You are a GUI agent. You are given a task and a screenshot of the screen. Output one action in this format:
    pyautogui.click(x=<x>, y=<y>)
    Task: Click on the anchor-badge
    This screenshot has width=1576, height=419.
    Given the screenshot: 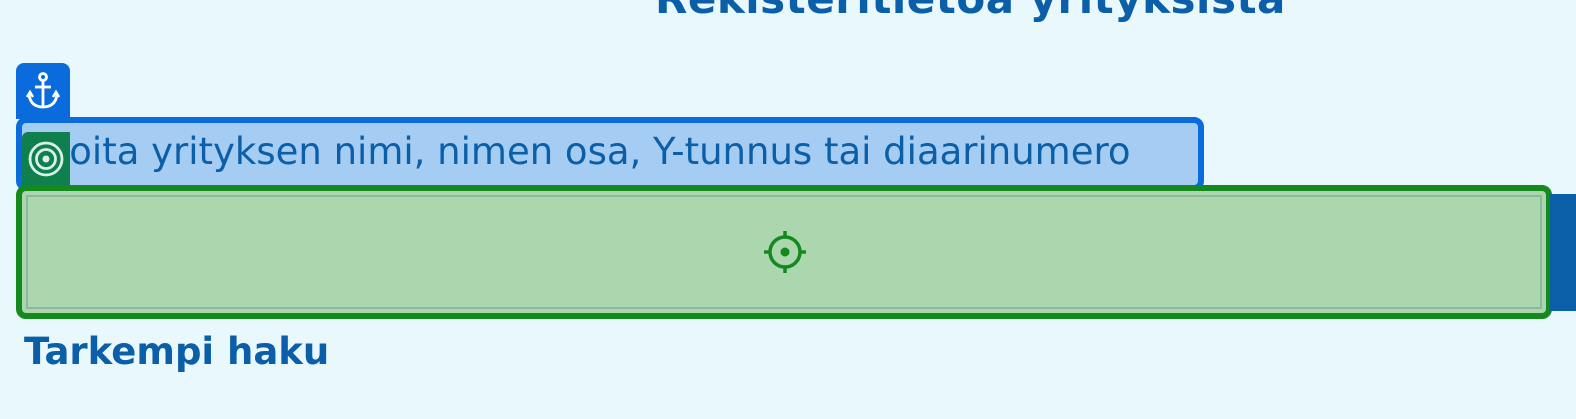 What is the action you would take?
    pyautogui.click(x=43, y=91)
    